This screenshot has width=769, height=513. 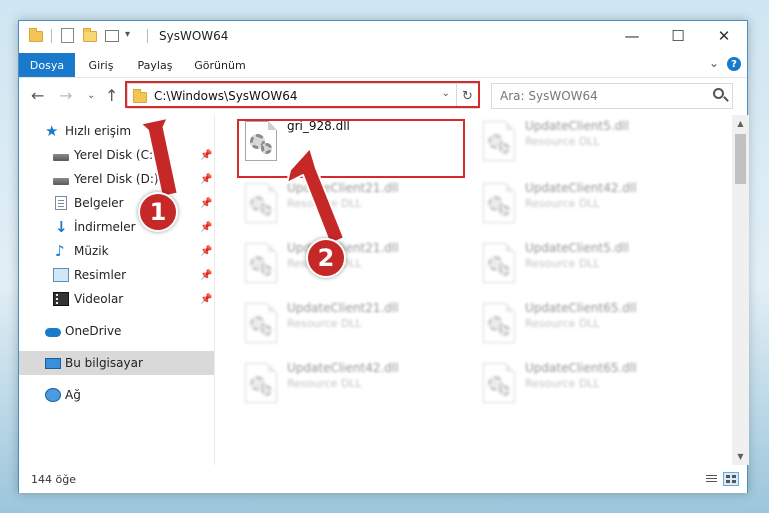 I want to click on annotation-arrows, so click(x=242, y=180).